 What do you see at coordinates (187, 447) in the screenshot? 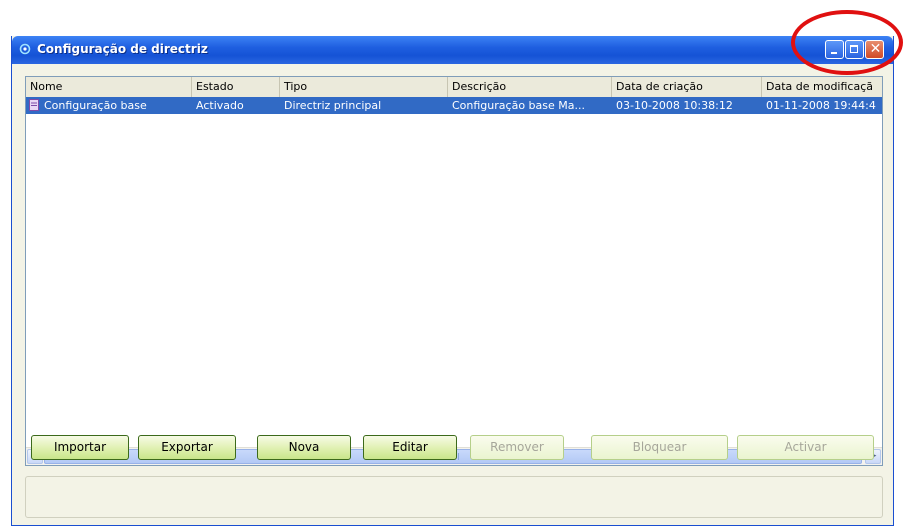
I see `export-button: Exportar` at bounding box center [187, 447].